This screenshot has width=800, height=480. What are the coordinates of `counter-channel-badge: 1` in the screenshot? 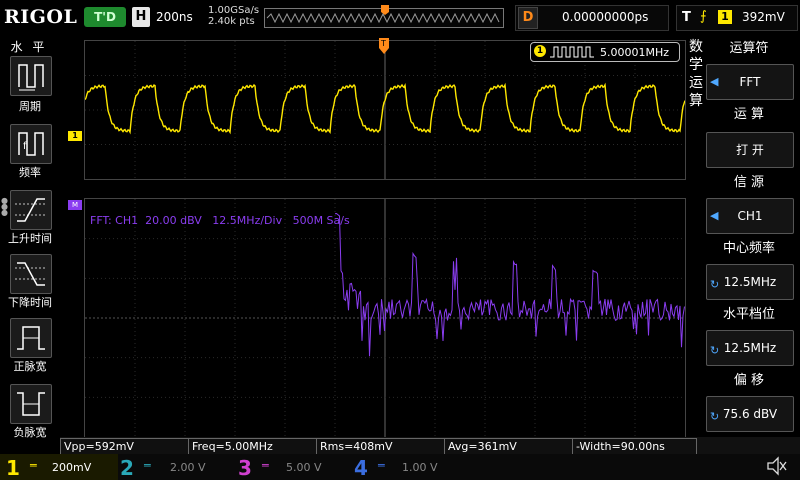 It's located at (540, 51).